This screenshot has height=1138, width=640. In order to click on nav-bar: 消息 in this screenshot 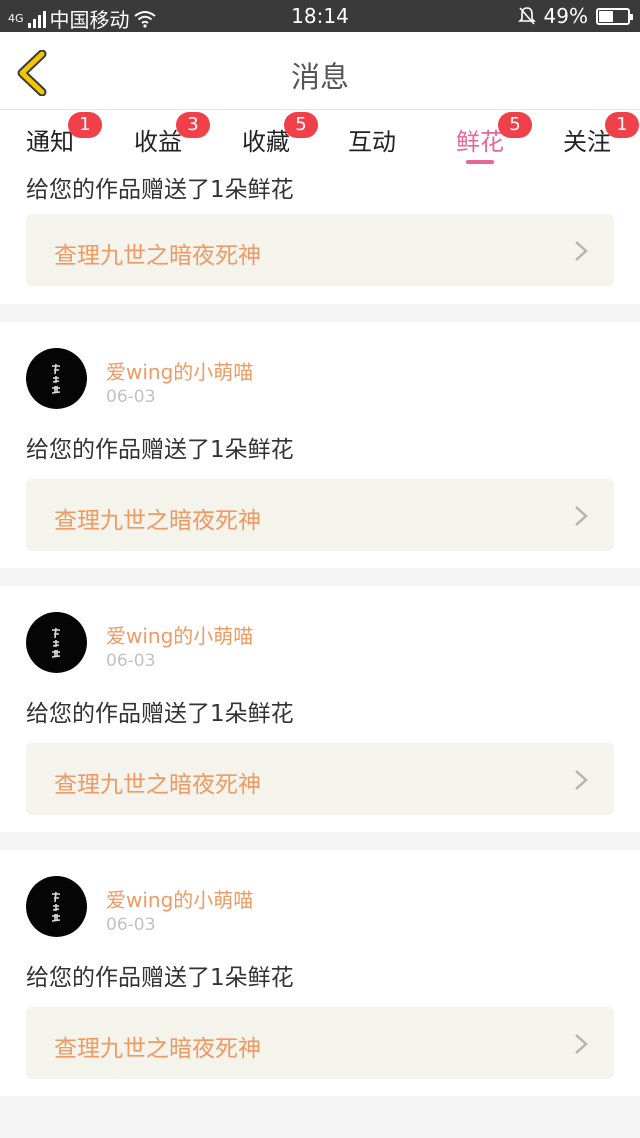, I will do `click(320, 71)`.